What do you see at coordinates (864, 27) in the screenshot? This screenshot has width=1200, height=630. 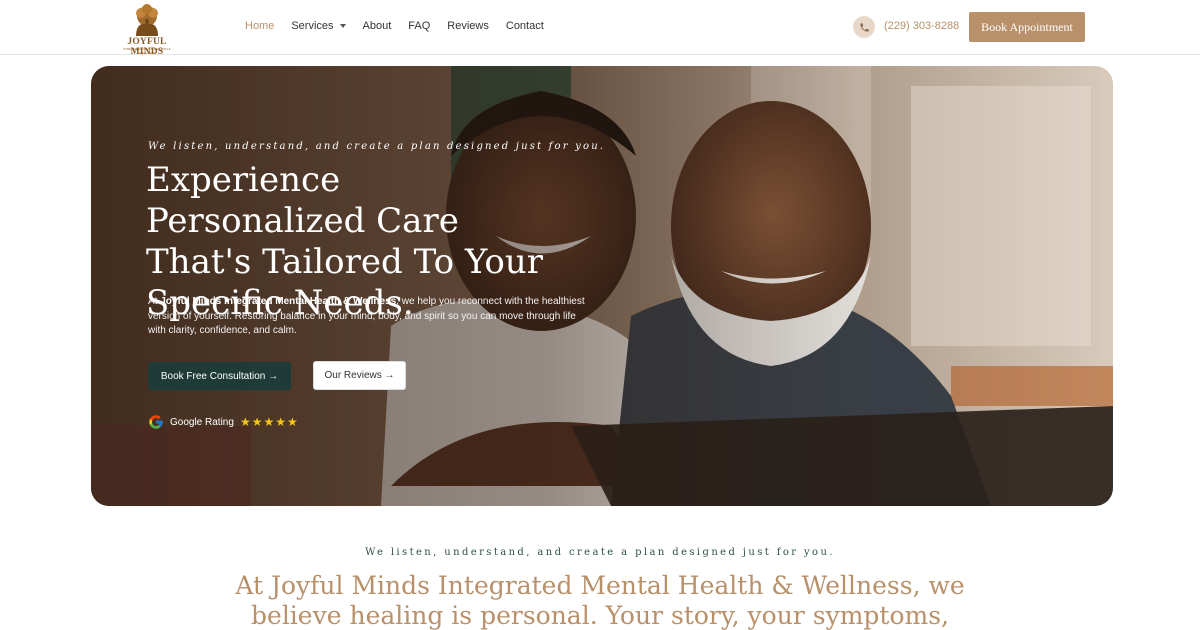 I see `phone-icon` at bounding box center [864, 27].